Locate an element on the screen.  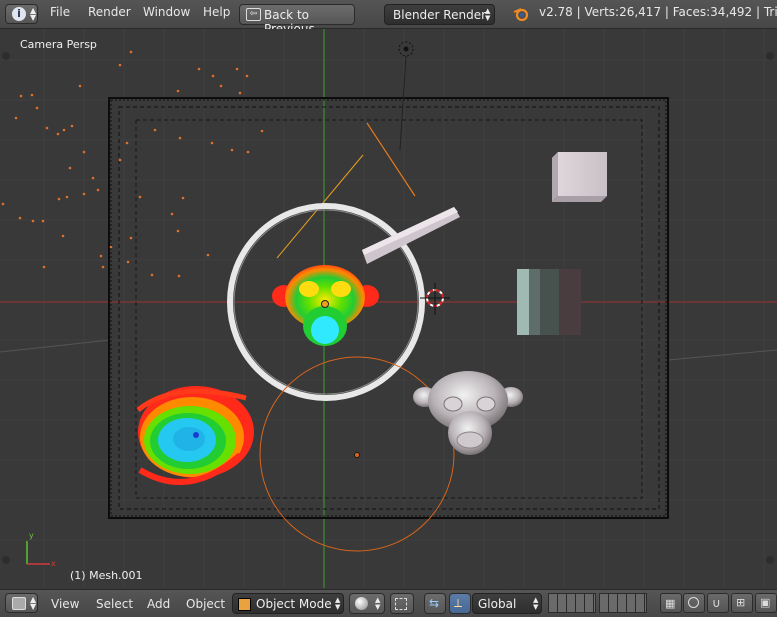
proportional-circle-icon is located at coordinates (693, 602).